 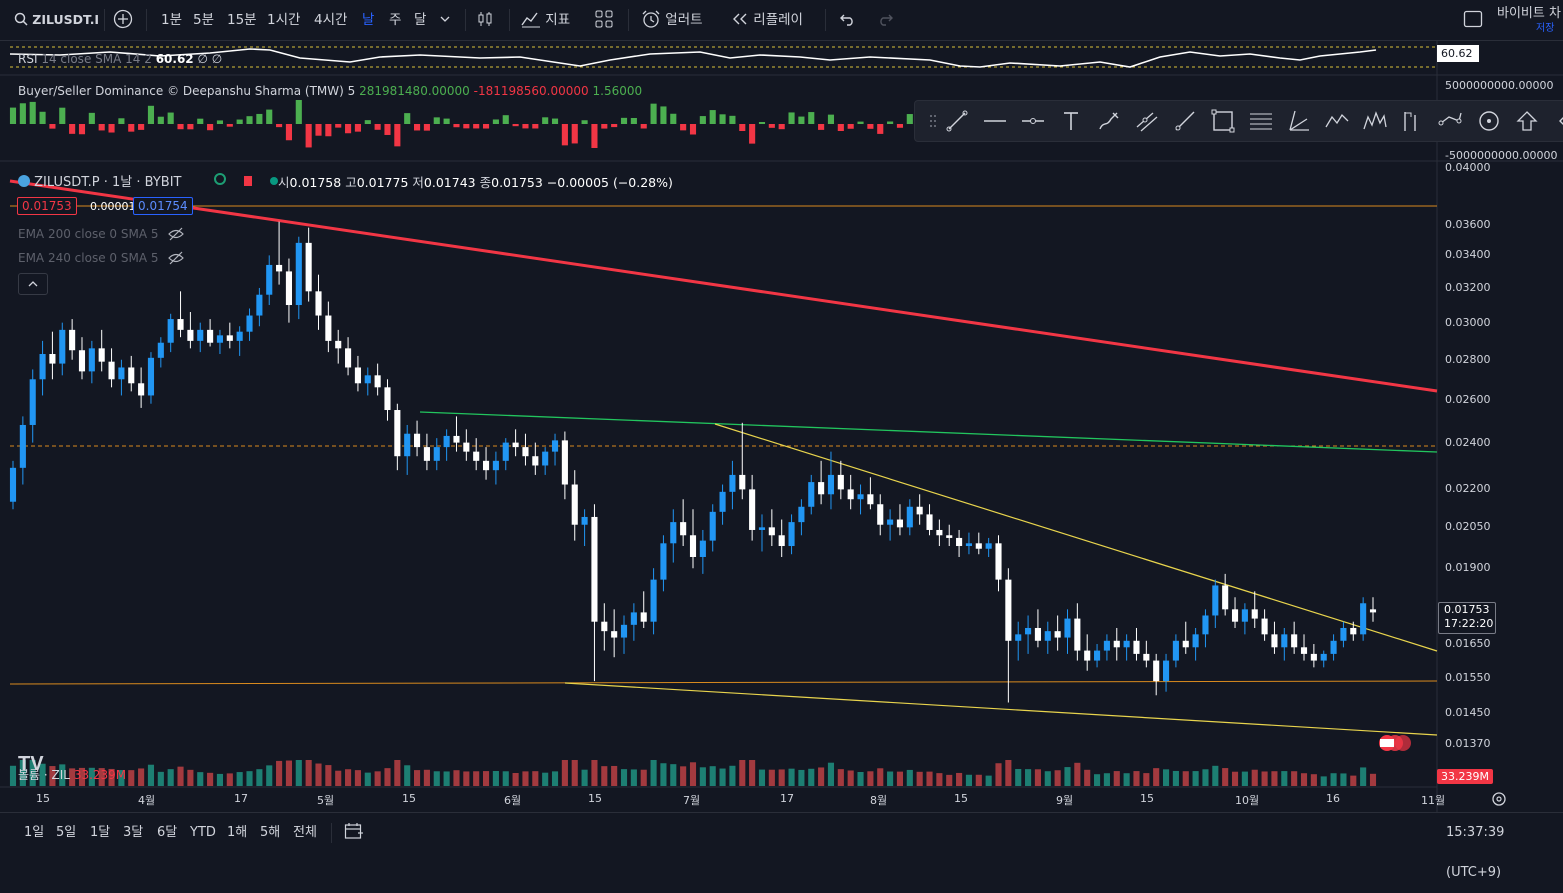 I want to click on volume-legend: 볼륨 · ZIL 33.239M, so click(x=72, y=774).